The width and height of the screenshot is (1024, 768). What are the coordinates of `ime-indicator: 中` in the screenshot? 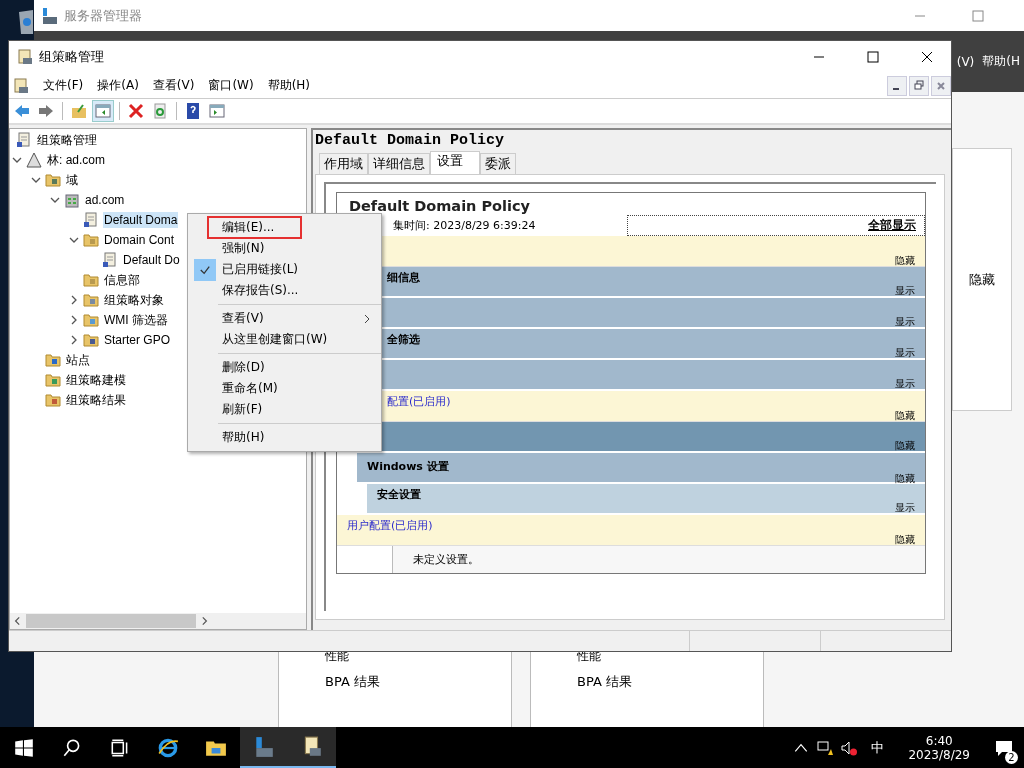 It's located at (878, 747).